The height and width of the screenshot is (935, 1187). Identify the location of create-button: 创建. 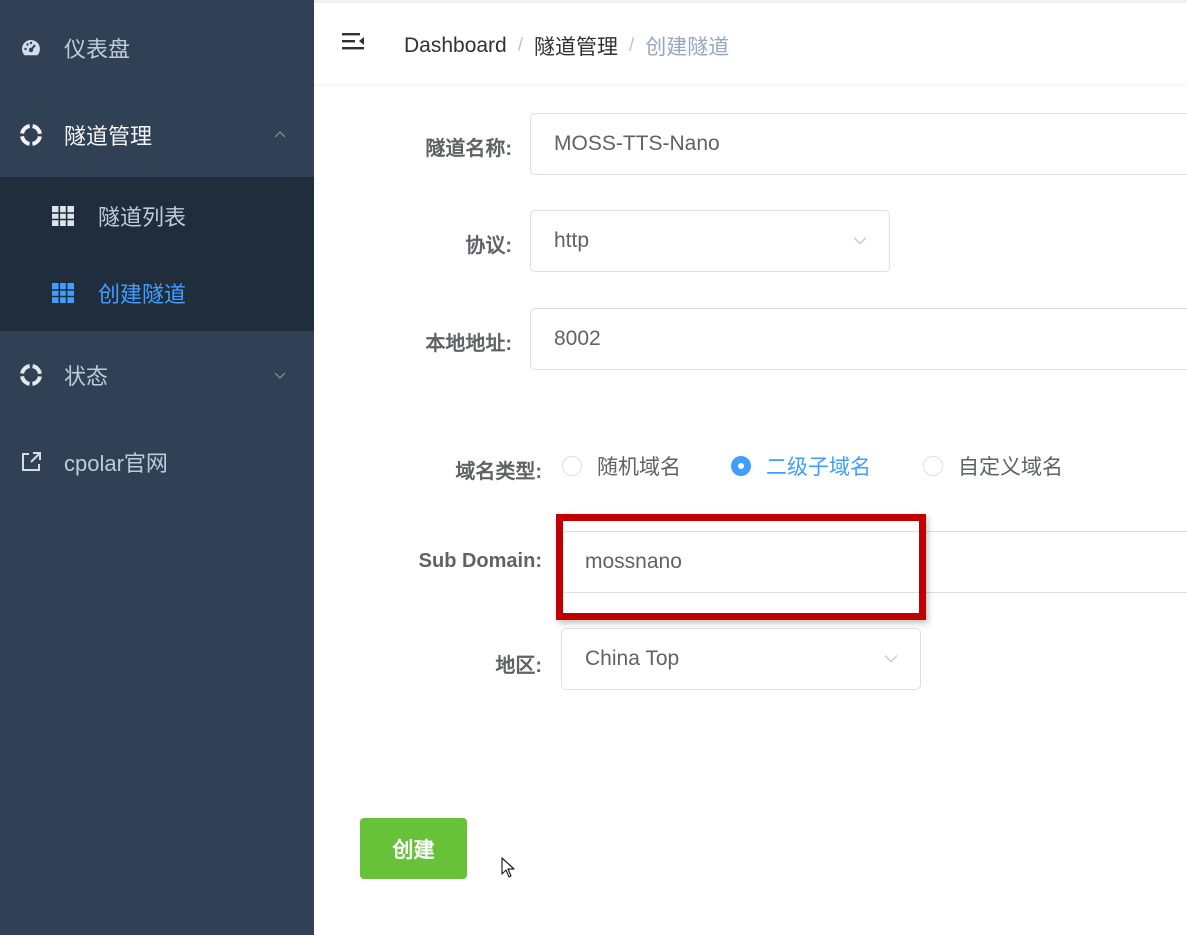
(413, 848).